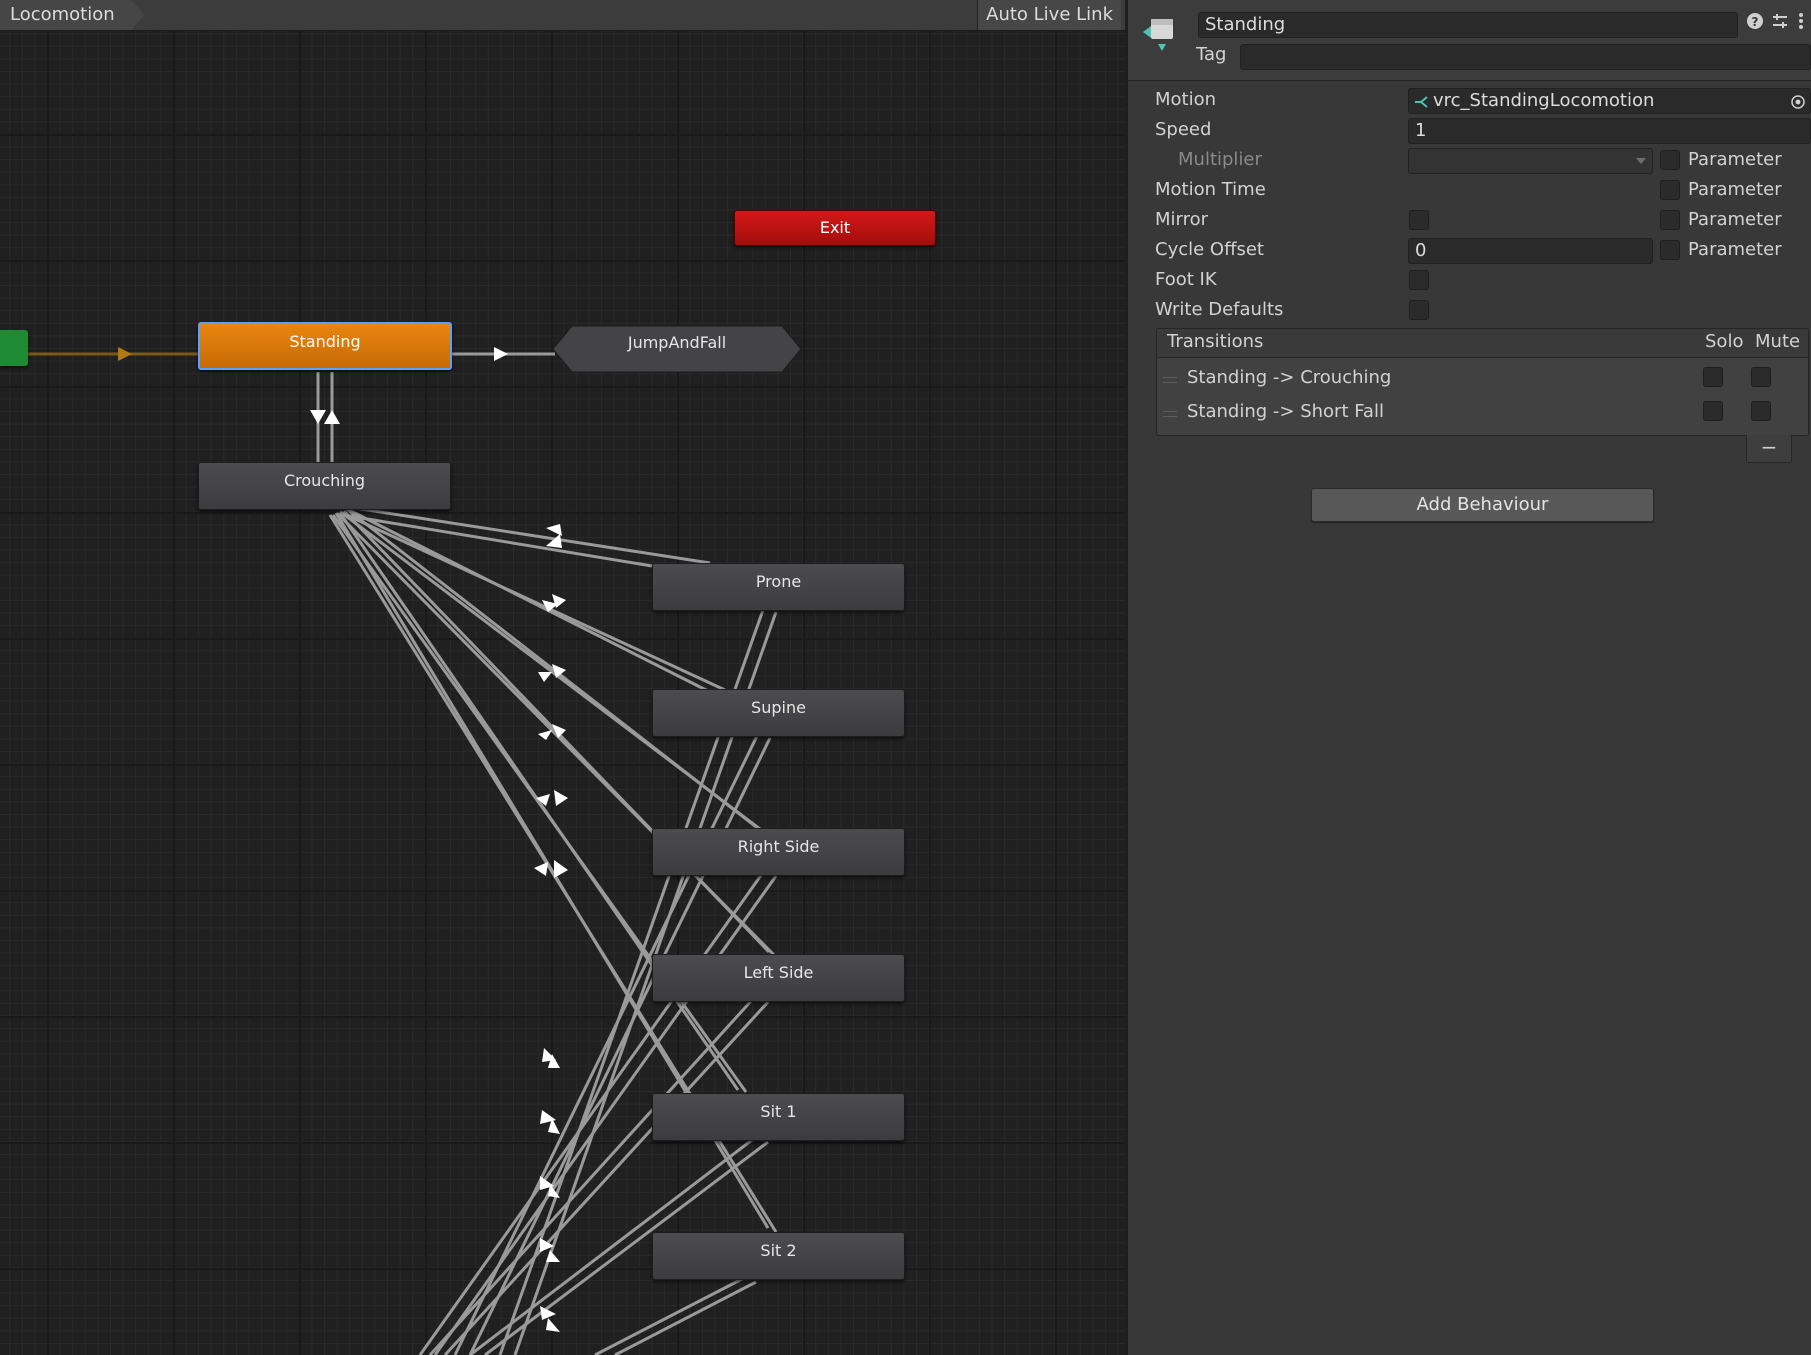 The height and width of the screenshot is (1355, 1811). What do you see at coordinates (1219, 309) in the screenshot?
I see `write-defaults-label: Write Defaults` at bounding box center [1219, 309].